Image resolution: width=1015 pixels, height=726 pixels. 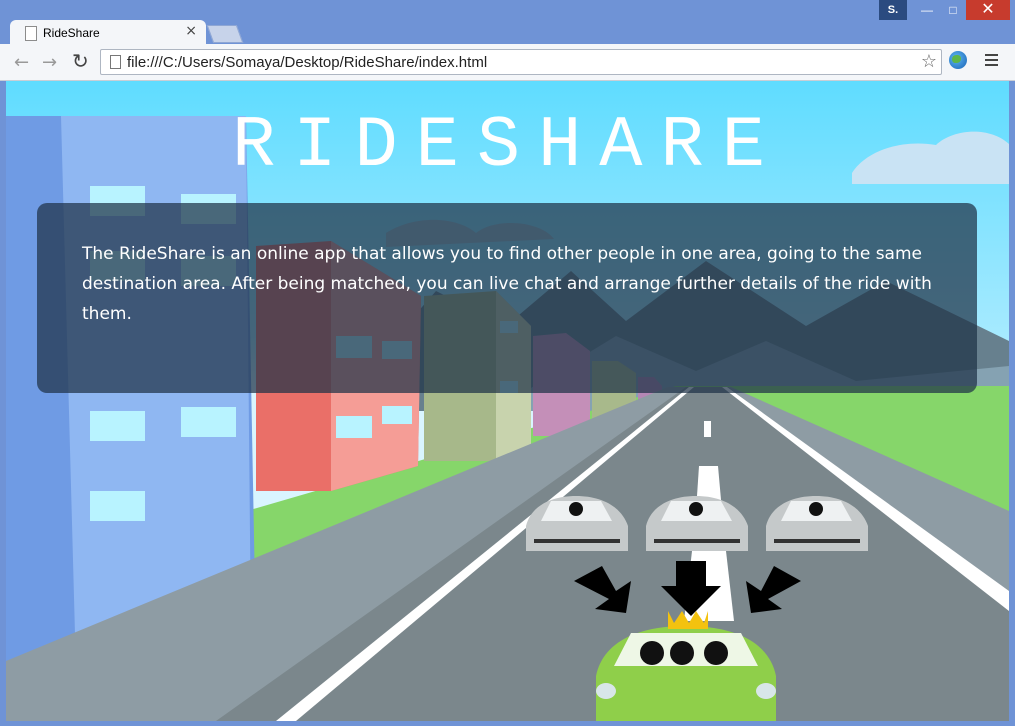 What do you see at coordinates (191, 31) in the screenshot?
I see `close-tab-icon: ×` at bounding box center [191, 31].